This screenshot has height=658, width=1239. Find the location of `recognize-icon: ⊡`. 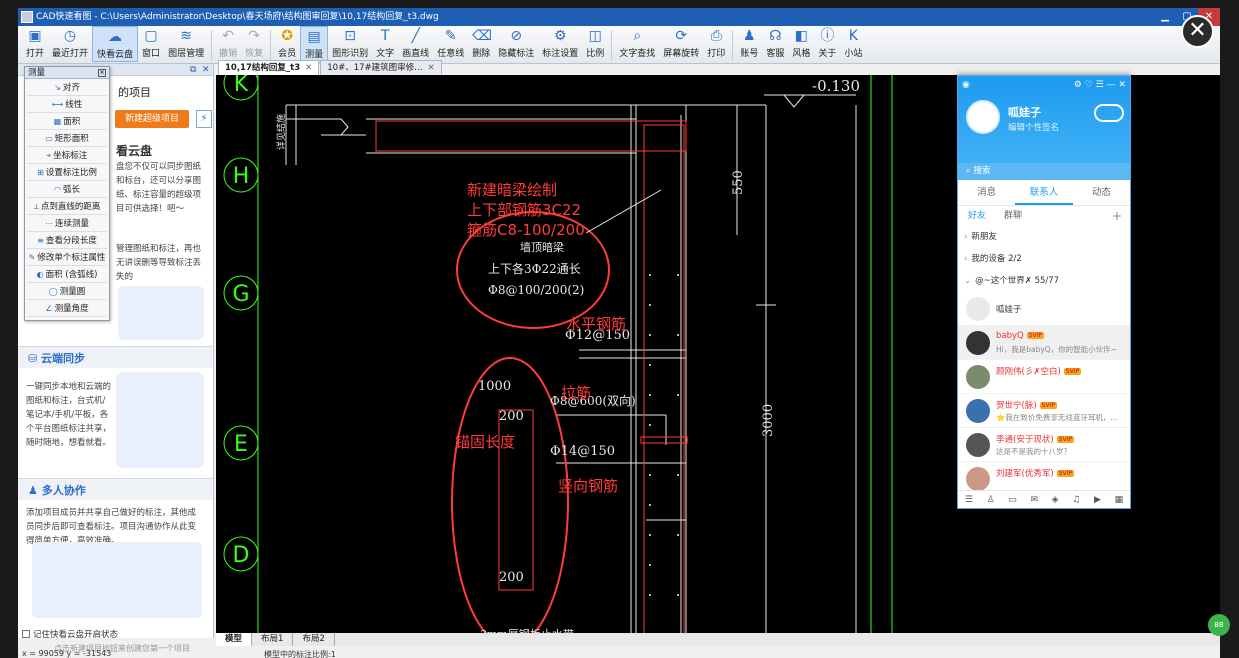

recognize-icon: ⊡ is located at coordinates (350, 36).